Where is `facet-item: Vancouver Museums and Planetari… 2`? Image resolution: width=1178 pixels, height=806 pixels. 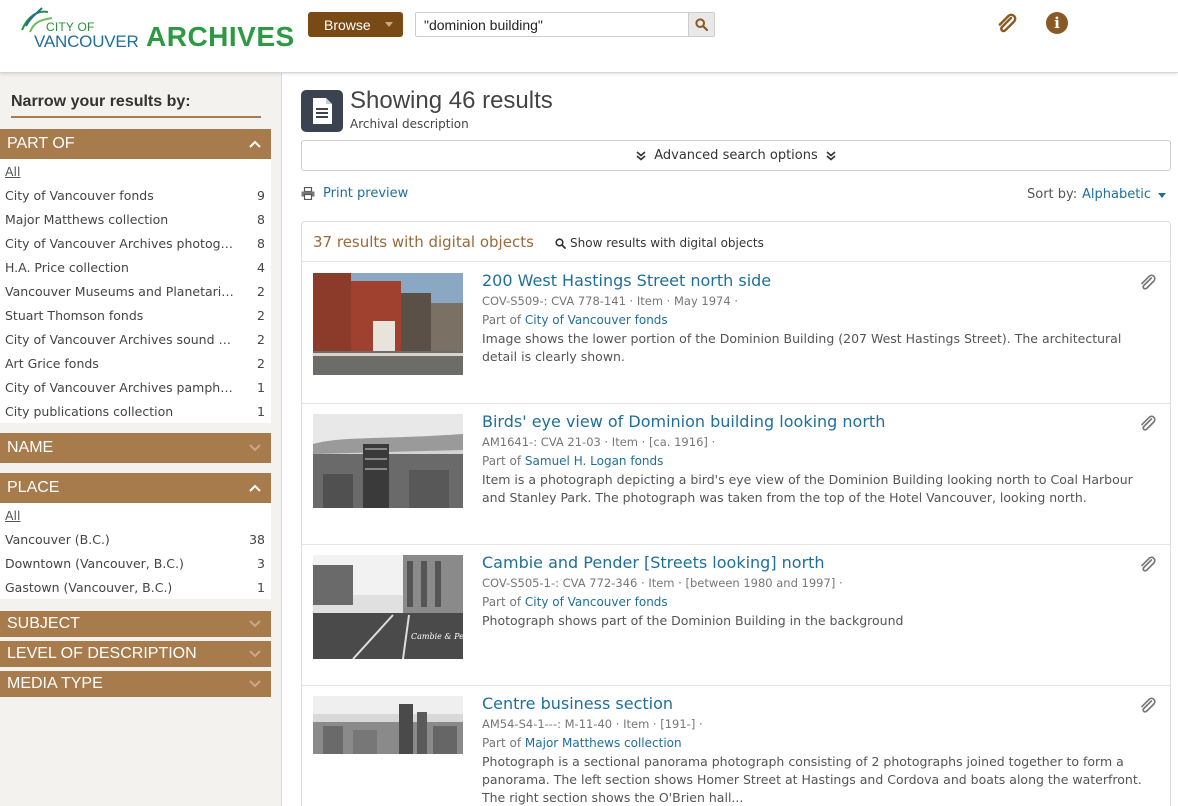 facet-item: Vancouver Museums and Planetari… 2 is located at coordinates (135, 291).